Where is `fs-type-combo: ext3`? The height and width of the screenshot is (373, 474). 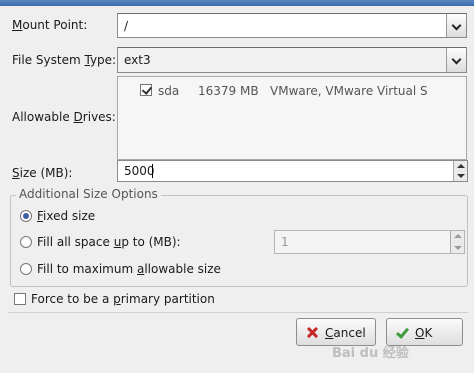 fs-type-combo: ext3 is located at coordinates (292, 60).